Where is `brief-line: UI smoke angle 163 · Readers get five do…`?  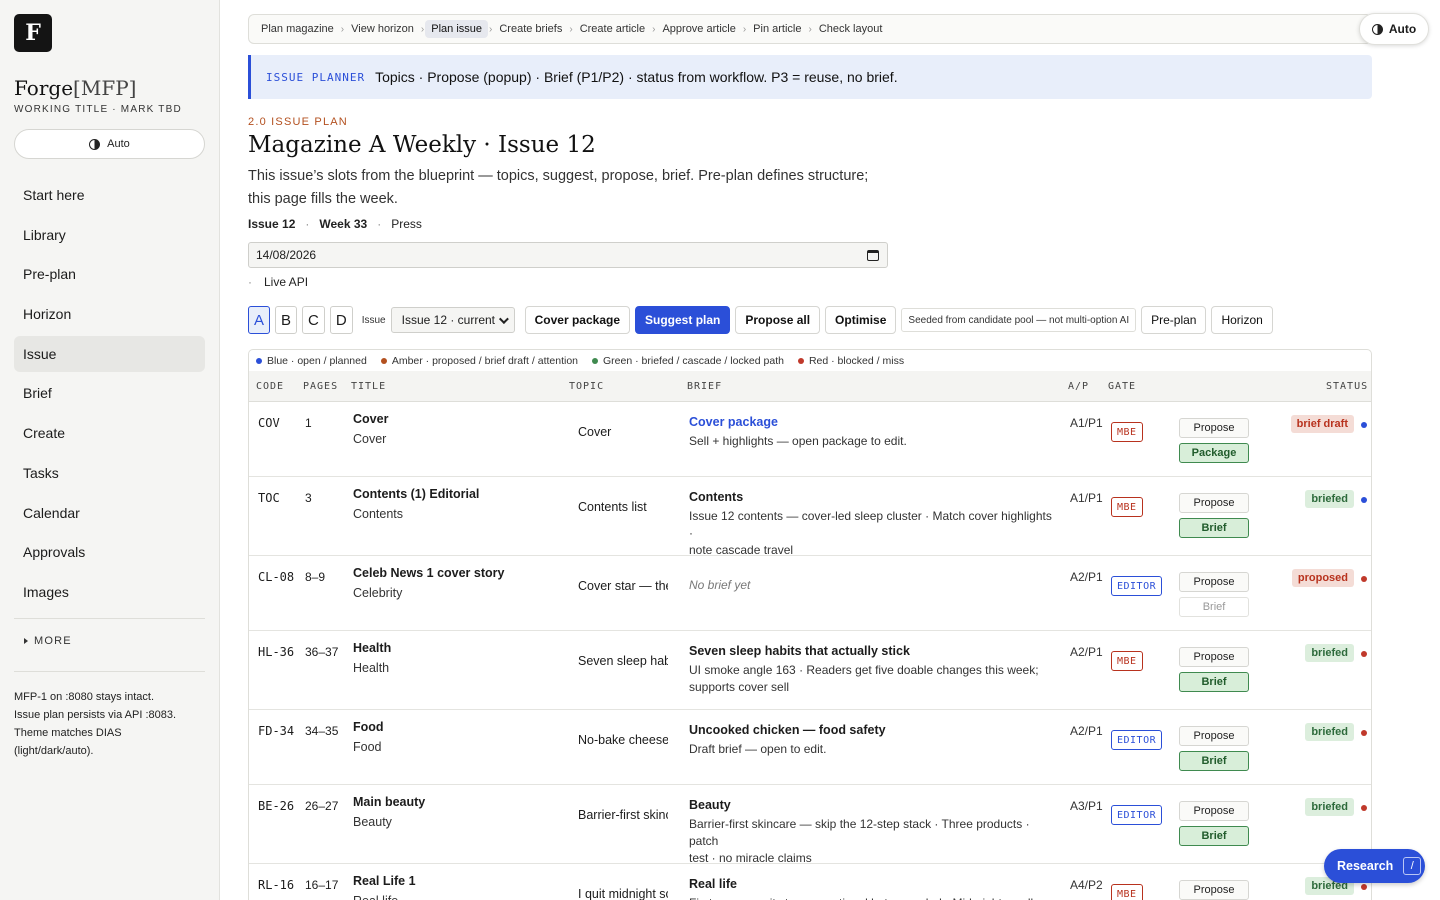
brief-line: UI smoke angle 163 · Readers get five do… is located at coordinates (864, 670).